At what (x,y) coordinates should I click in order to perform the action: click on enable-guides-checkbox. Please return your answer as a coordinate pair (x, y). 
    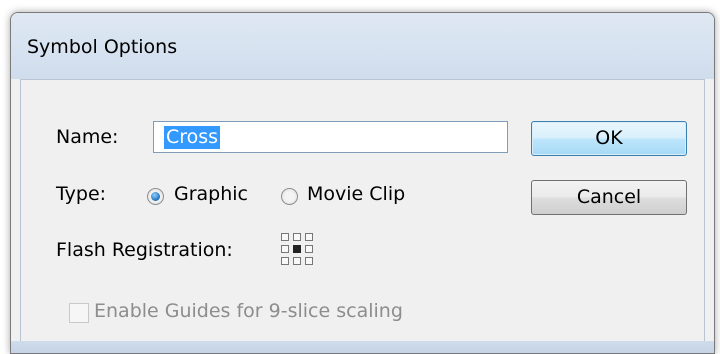
    Looking at the image, I should click on (79, 313).